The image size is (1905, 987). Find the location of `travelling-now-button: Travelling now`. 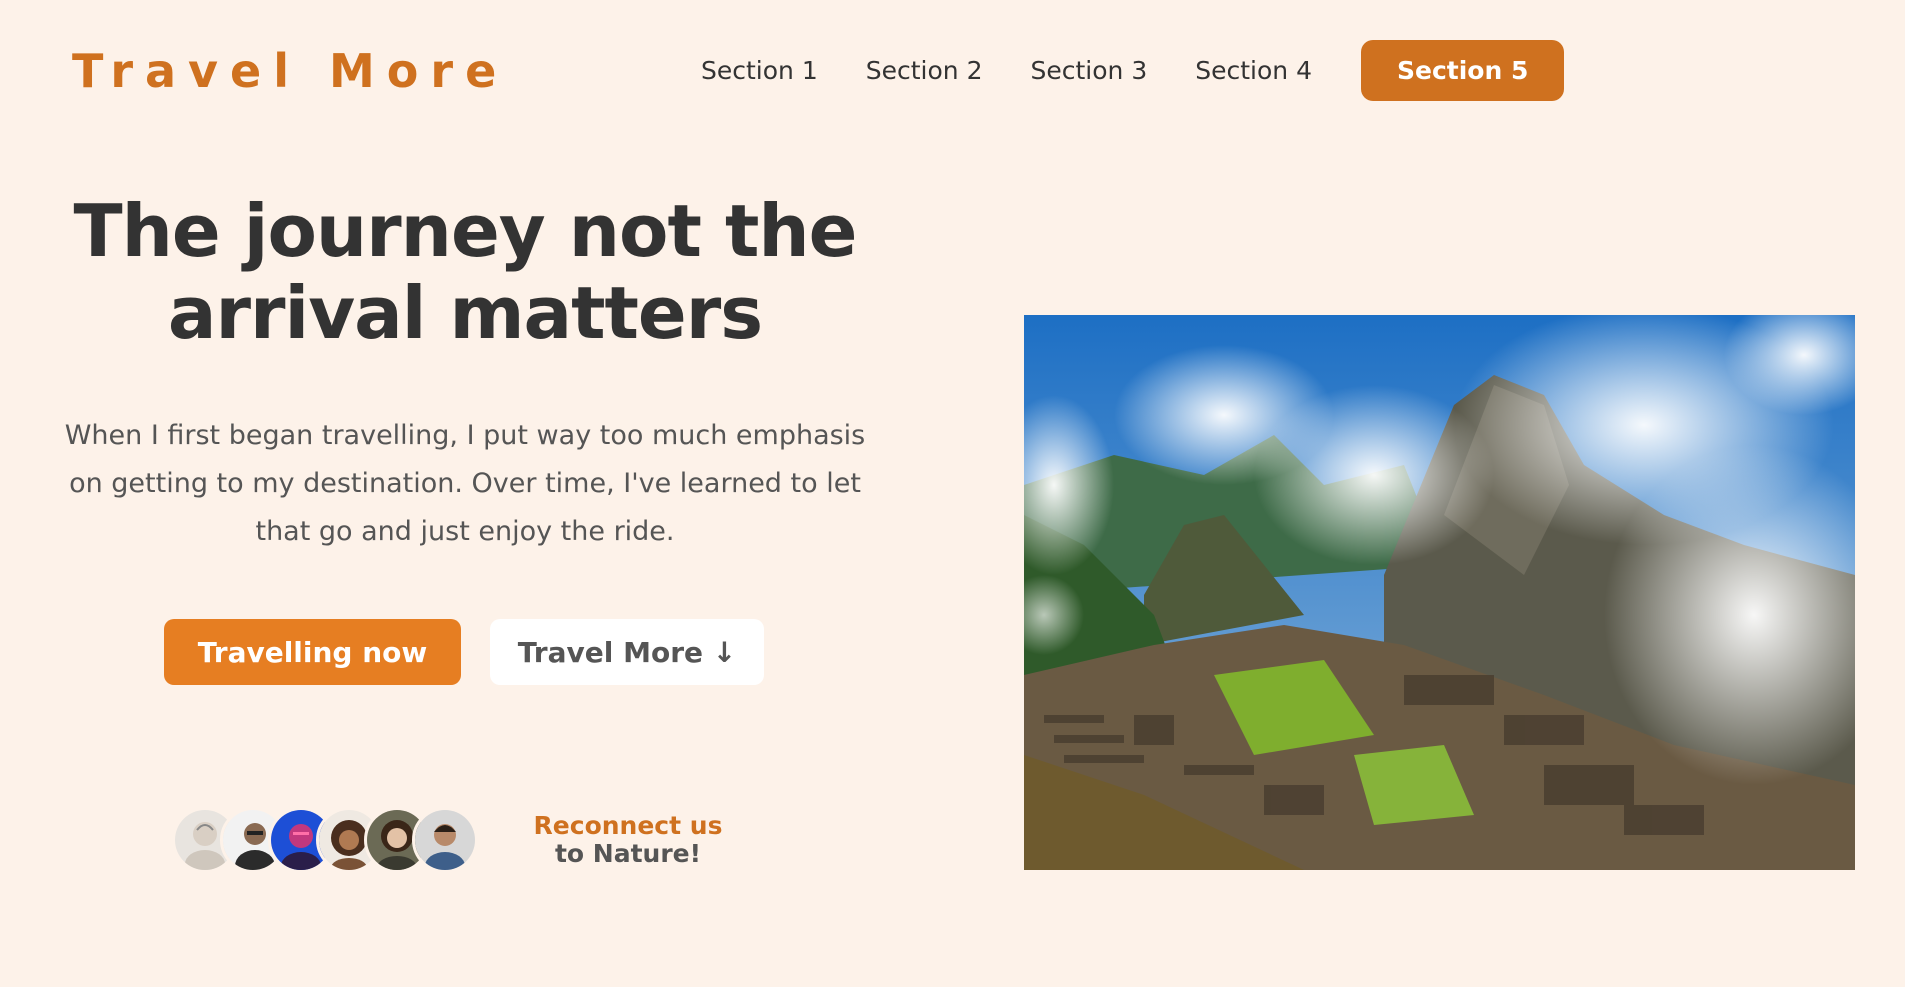

travelling-now-button: Travelling now is located at coordinates (312, 652).